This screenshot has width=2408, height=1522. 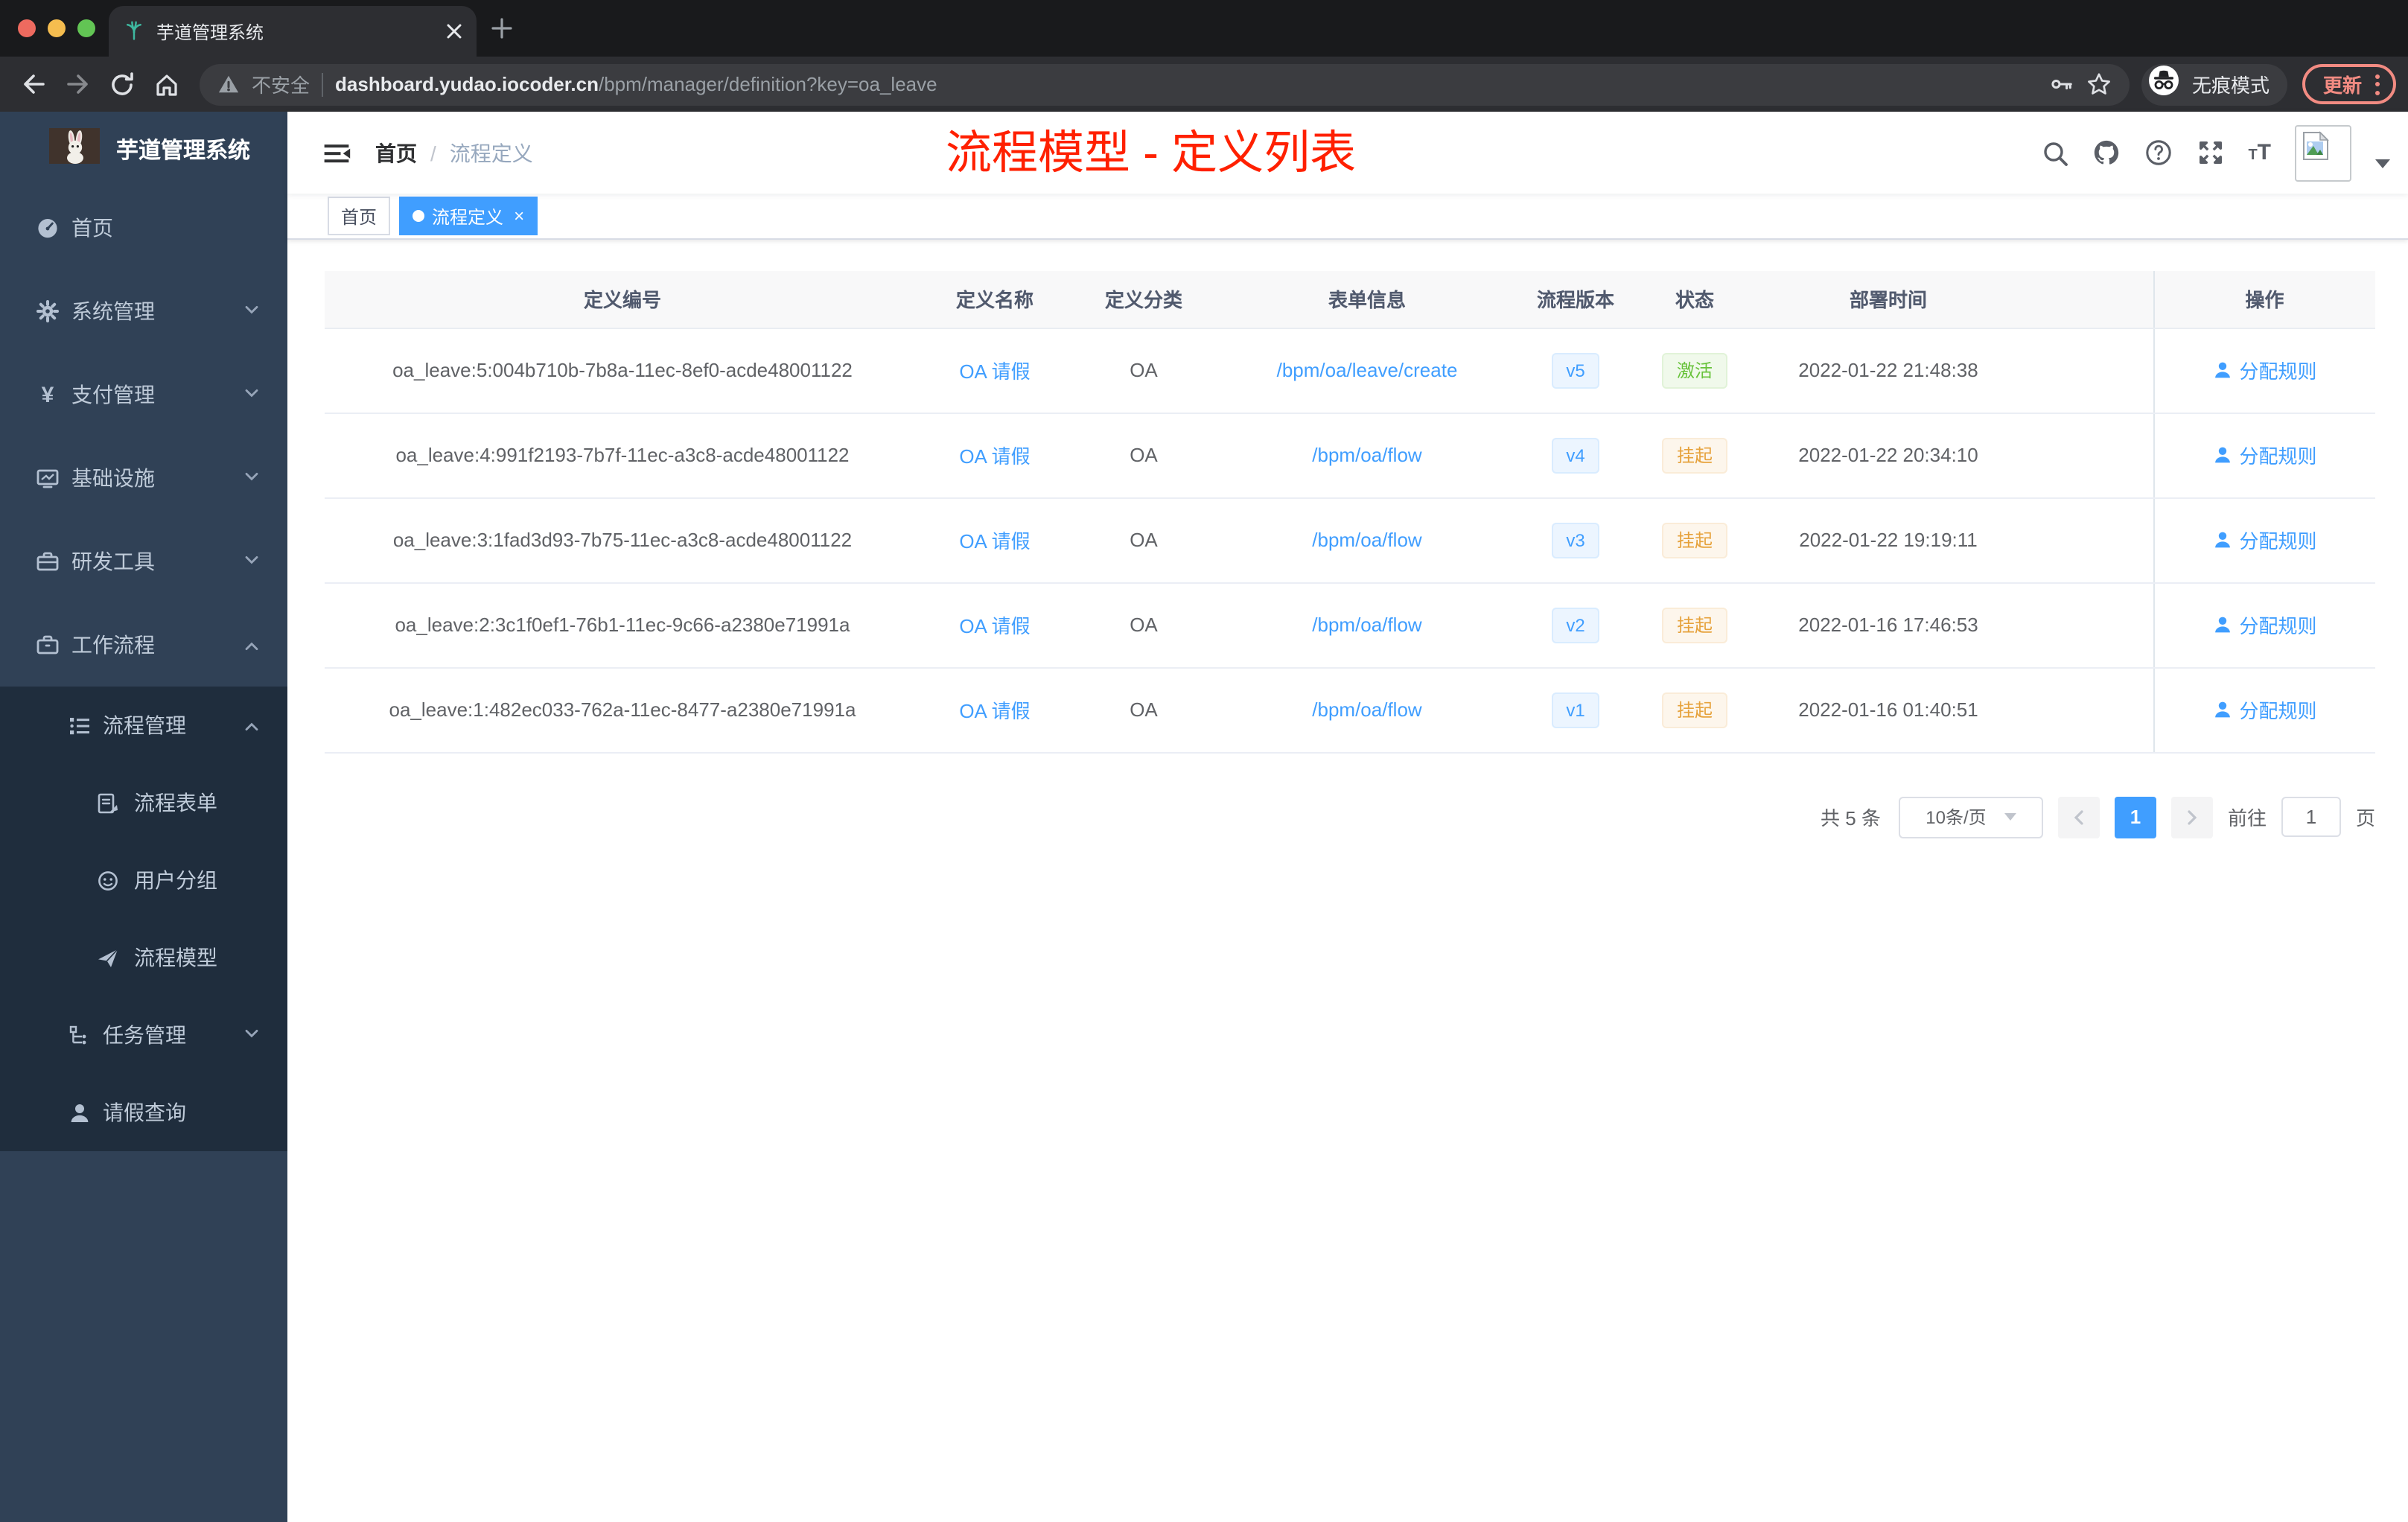 I want to click on red-annotation-title: 流程模型 - 定义列表, so click(x=1151, y=153).